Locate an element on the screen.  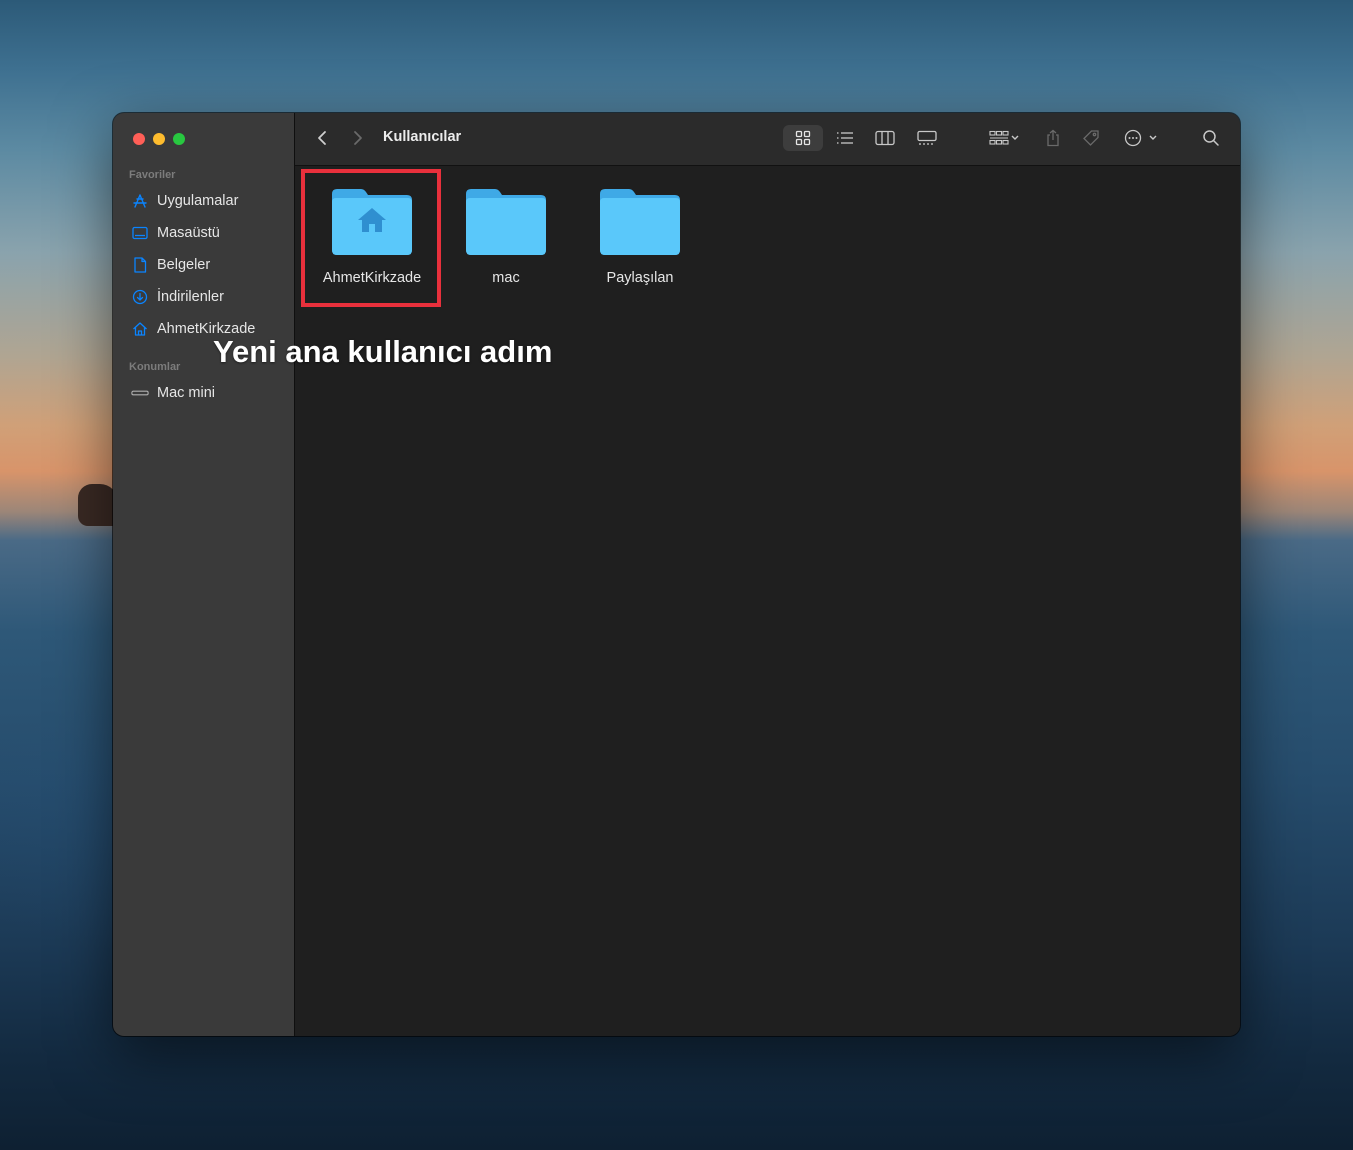
sidebar-item-documents: Belgeler is located at coordinates (170, 265).